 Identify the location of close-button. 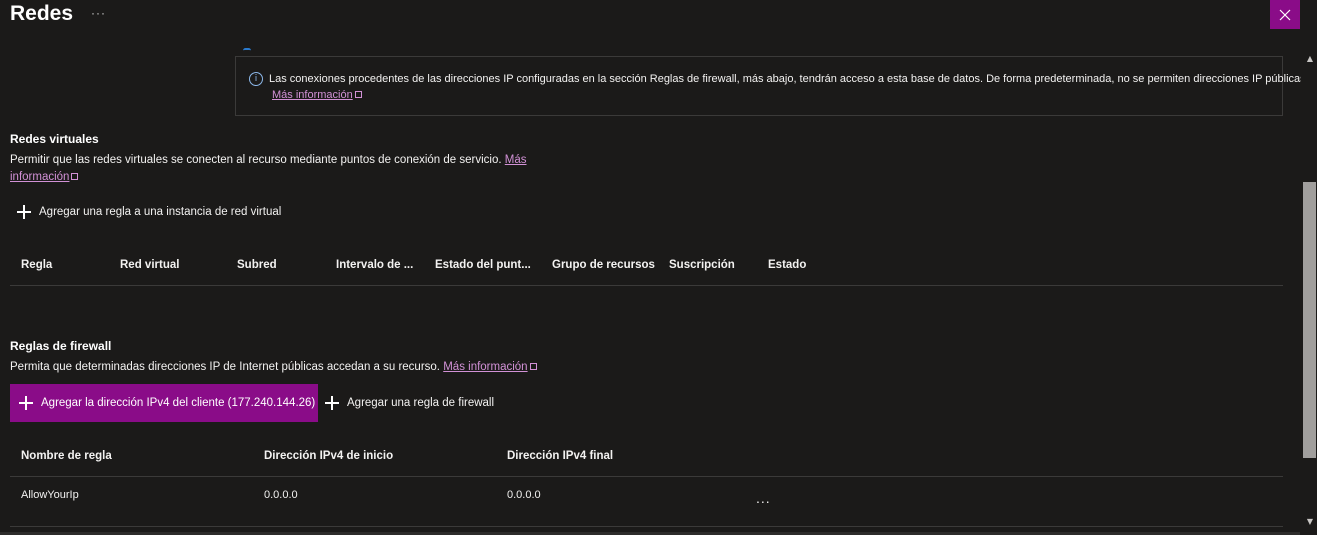
(1285, 14).